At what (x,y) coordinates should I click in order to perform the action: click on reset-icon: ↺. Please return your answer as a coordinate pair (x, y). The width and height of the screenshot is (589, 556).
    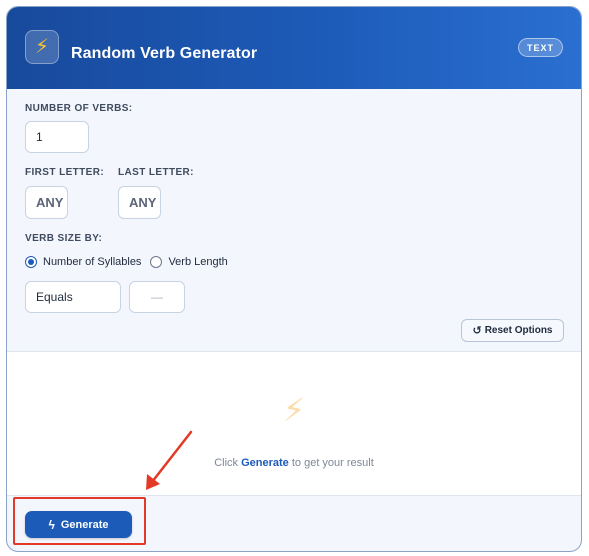
    Looking at the image, I should click on (477, 331).